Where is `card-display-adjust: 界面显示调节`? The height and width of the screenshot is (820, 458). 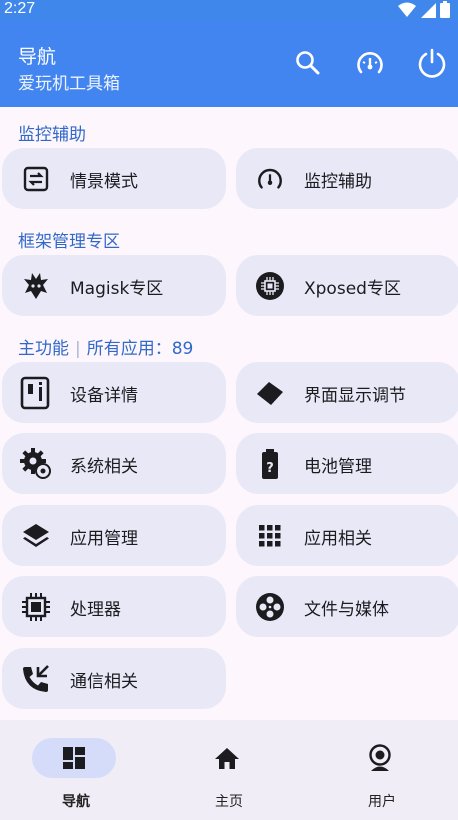 card-display-adjust: 界面显示调节 is located at coordinates (347, 392).